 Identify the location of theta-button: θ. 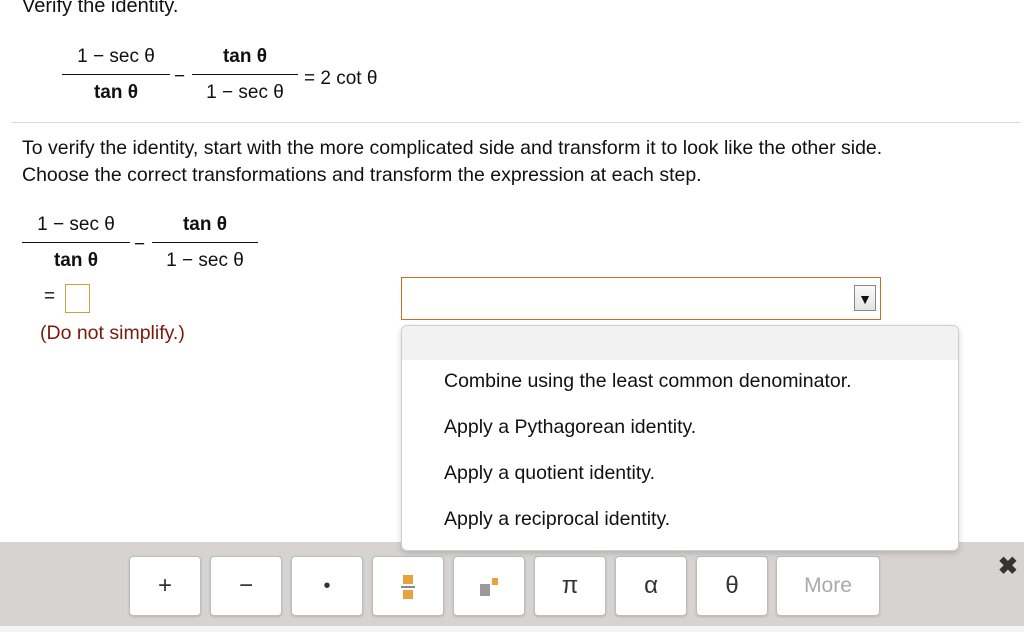
(732, 586).